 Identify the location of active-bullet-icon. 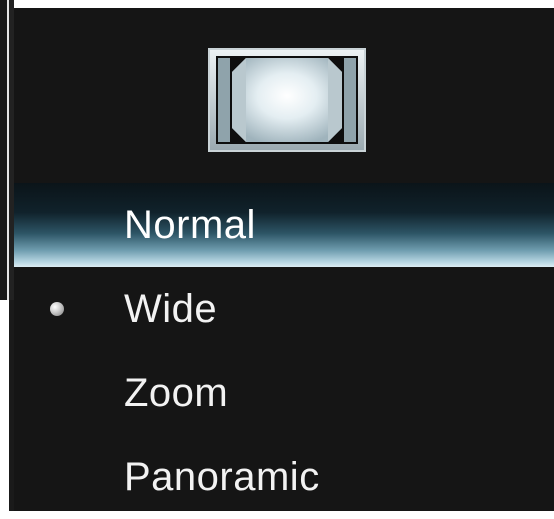
(57, 309).